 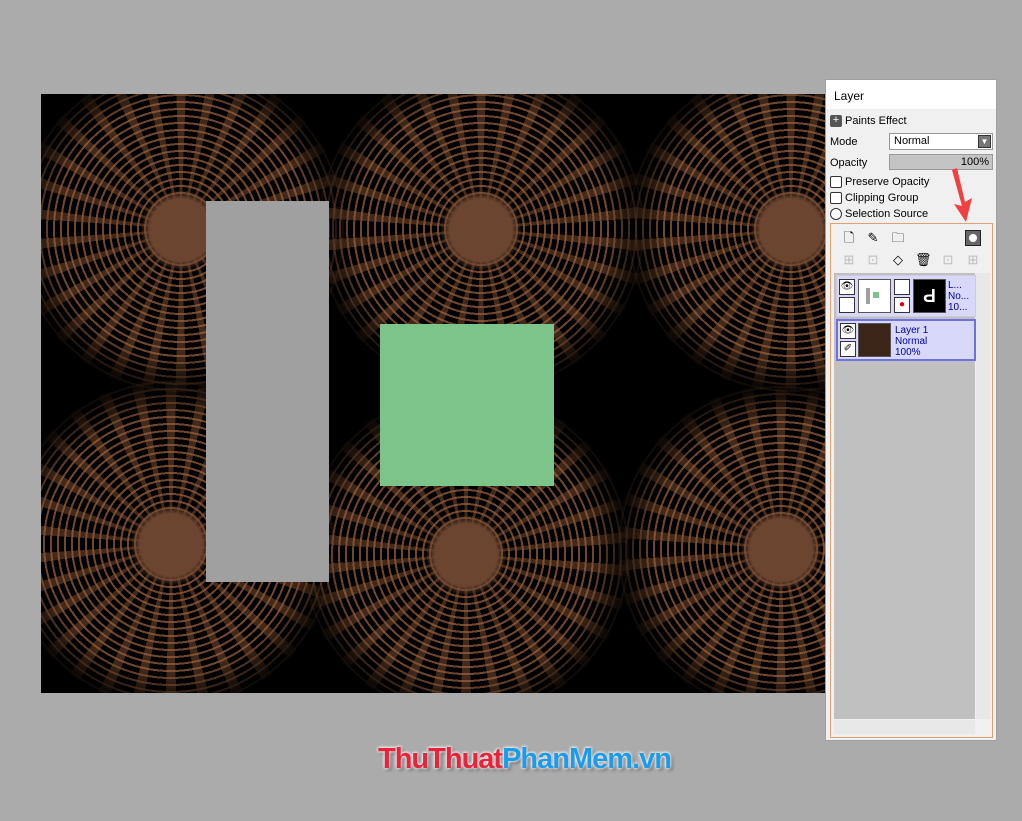 I want to click on watermark-logo: ThuThuatPhanMem.vn, so click(x=525, y=759).